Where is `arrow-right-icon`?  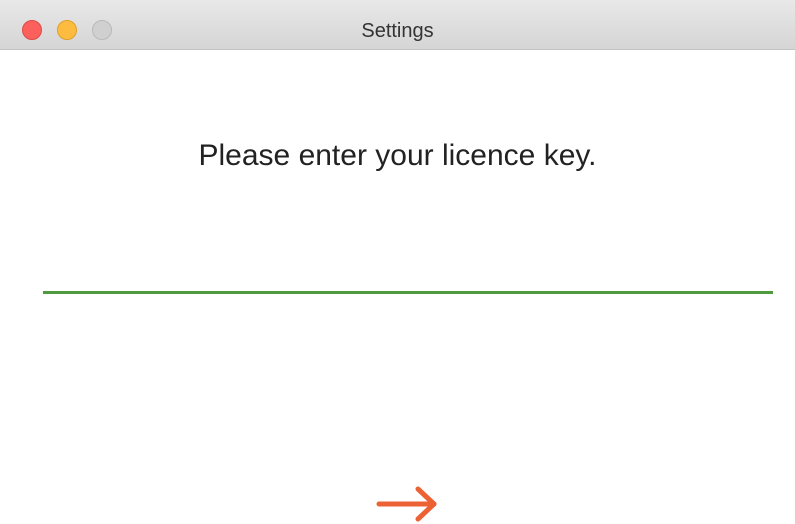 arrow-right-icon is located at coordinates (406, 504).